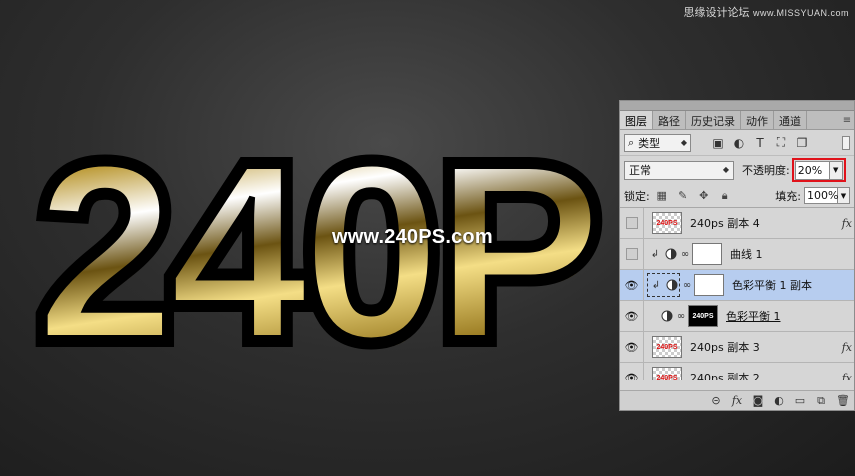  I want to click on tab-actions: 动作, so click(757, 120).